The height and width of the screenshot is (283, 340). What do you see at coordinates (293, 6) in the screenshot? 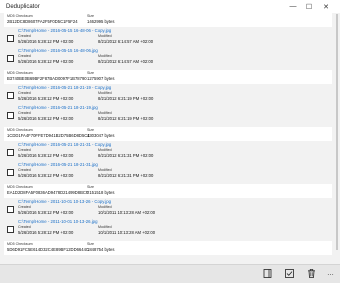
I see `minimize-button: —` at bounding box center [293, 6].